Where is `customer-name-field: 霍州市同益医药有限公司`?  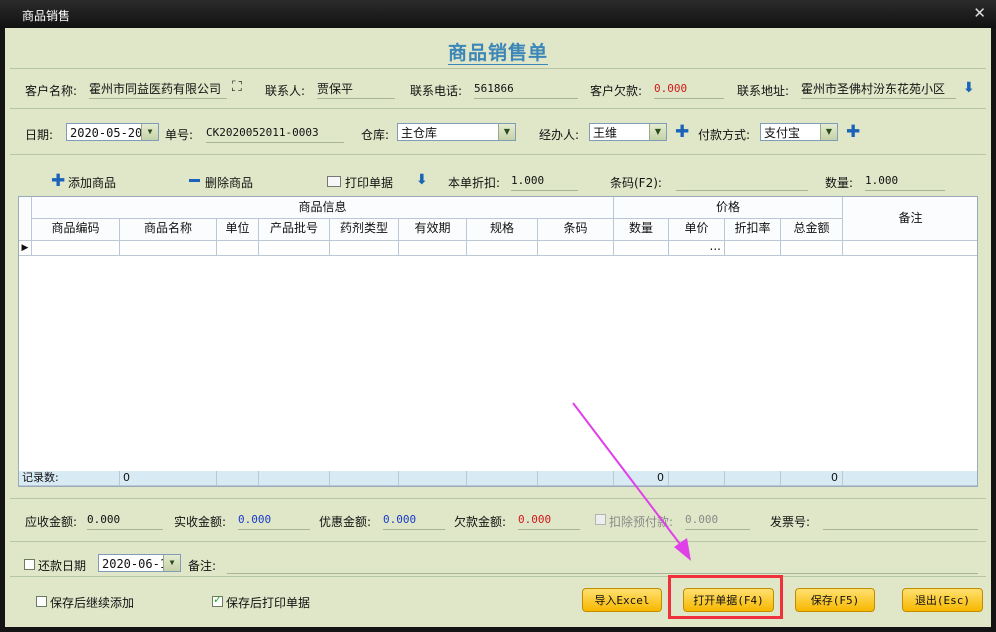 customer-name-field: 霍州市同益医药有限公司 is located at coordinates (158, 89).